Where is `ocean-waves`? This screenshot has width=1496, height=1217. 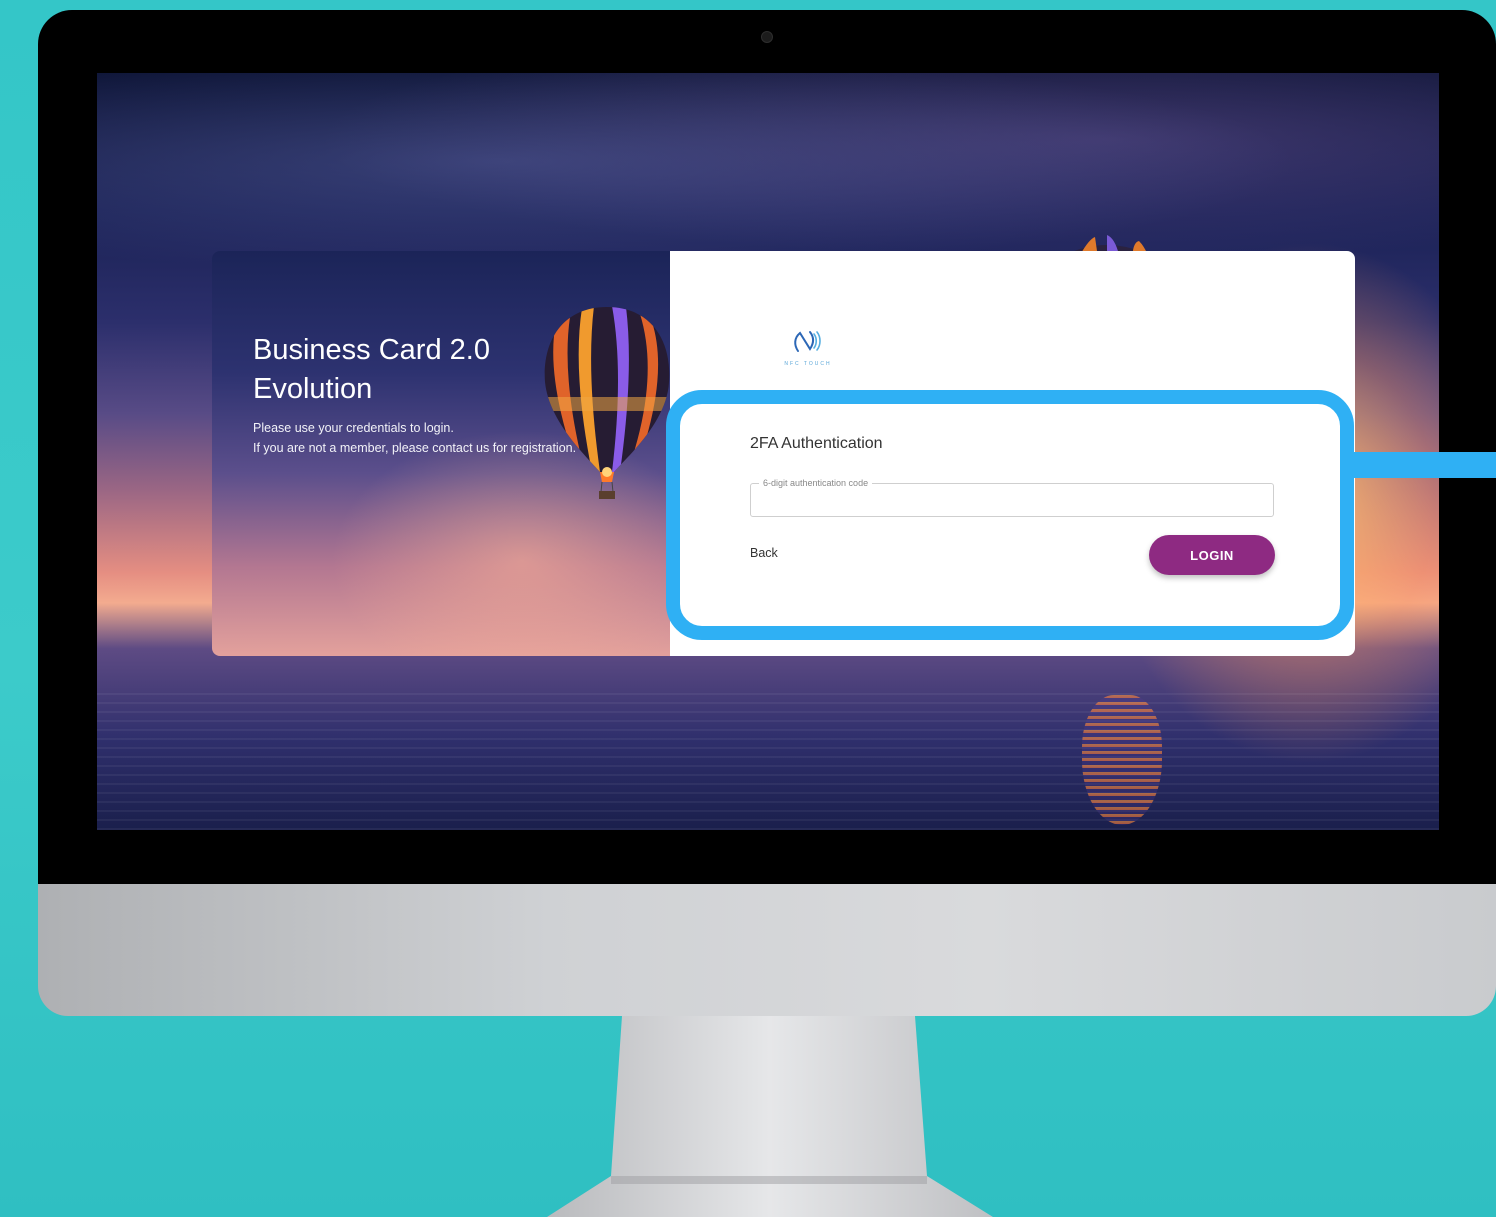 ocean-waves is located at coordinates (768, 761).